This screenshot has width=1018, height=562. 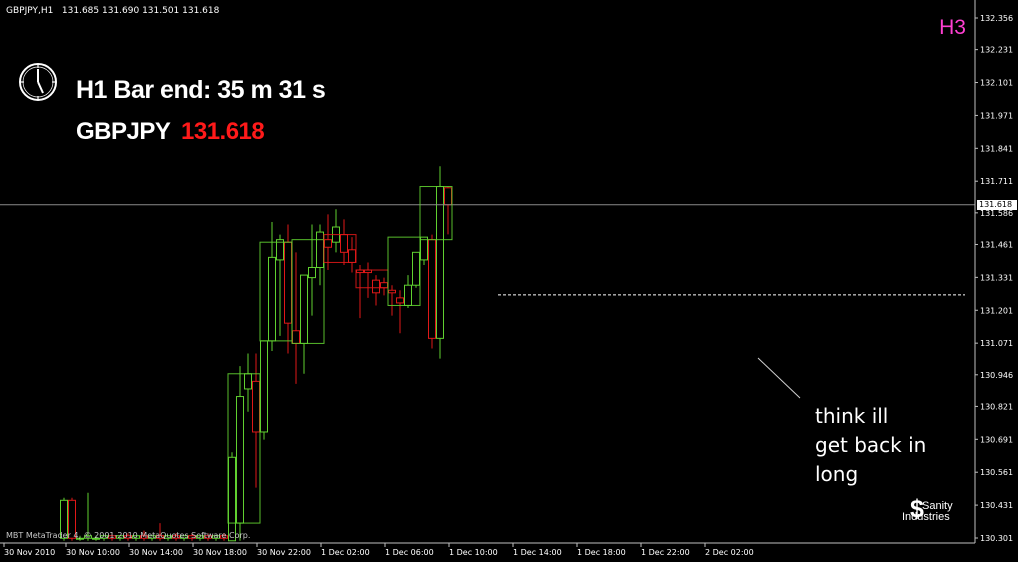 What do you see at coordinates (123, 131) in the screenshot?
I see `timer-symbol: GBPJPY` at bounding box center [123, 131].